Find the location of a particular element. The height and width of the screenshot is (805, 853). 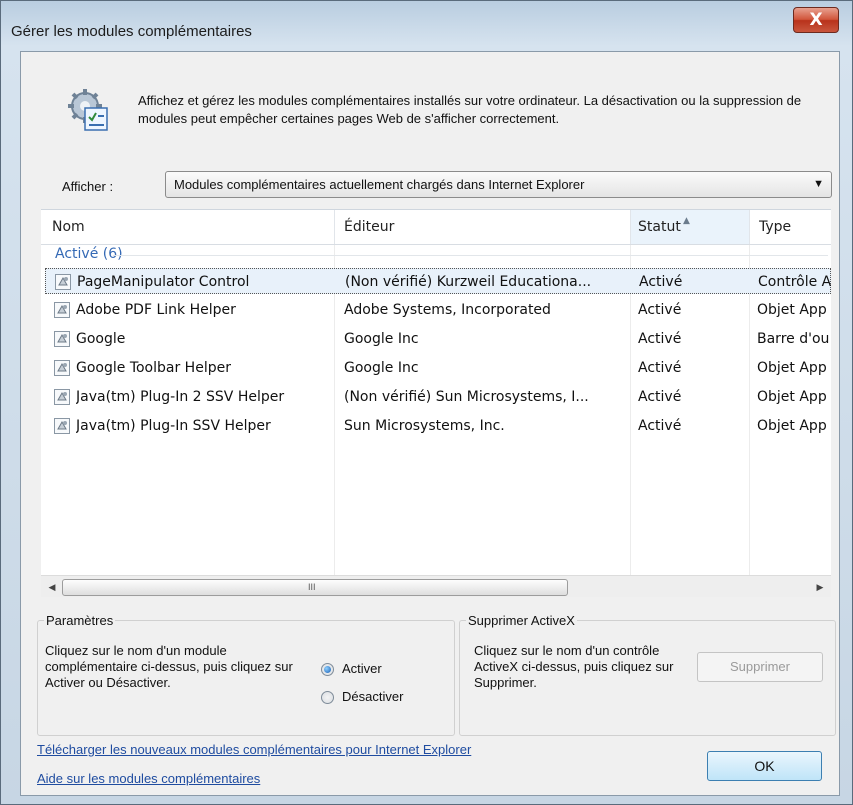

disable-radio-label: Désactiver is located at coordinates (372, 696).